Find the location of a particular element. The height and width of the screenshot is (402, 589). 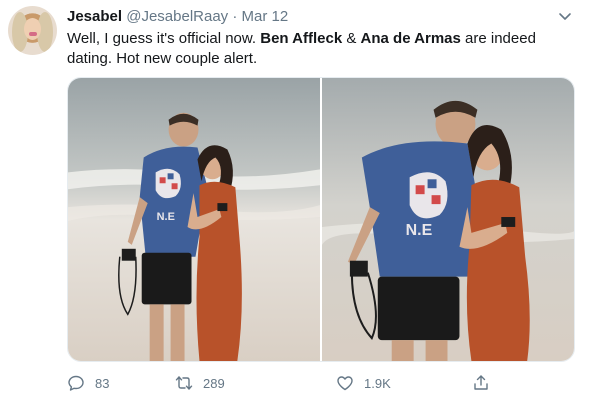

retweet-icon is located at coordinates (184, 383).